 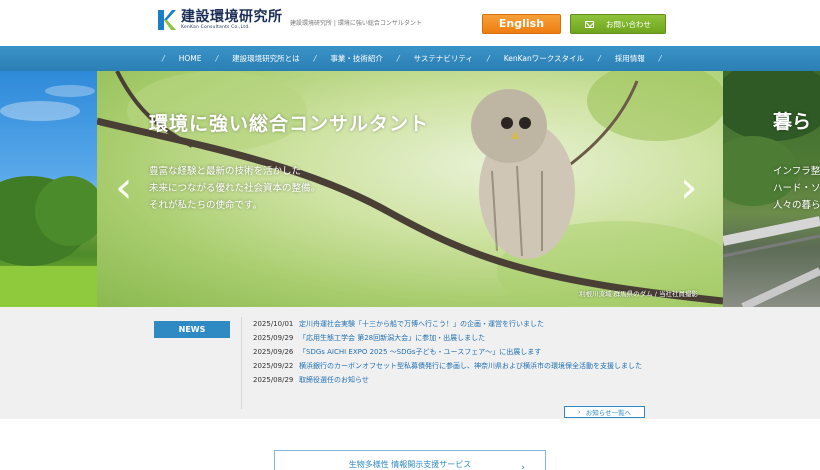 I want to click on news-date: 2025/08/29, so click(x=273, y=380).